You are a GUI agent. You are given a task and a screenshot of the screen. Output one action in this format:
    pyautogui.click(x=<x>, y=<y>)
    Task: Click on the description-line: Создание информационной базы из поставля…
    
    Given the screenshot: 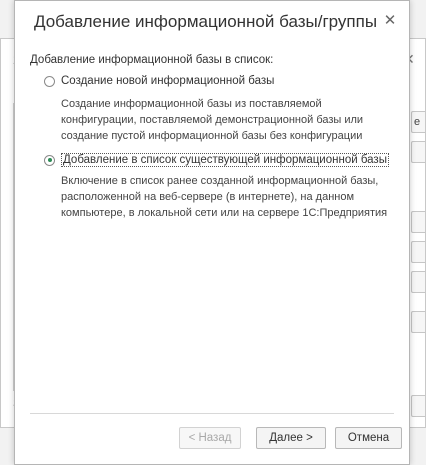 What is the action you would take?
    pyautogui.click(x=191, y=104)
    